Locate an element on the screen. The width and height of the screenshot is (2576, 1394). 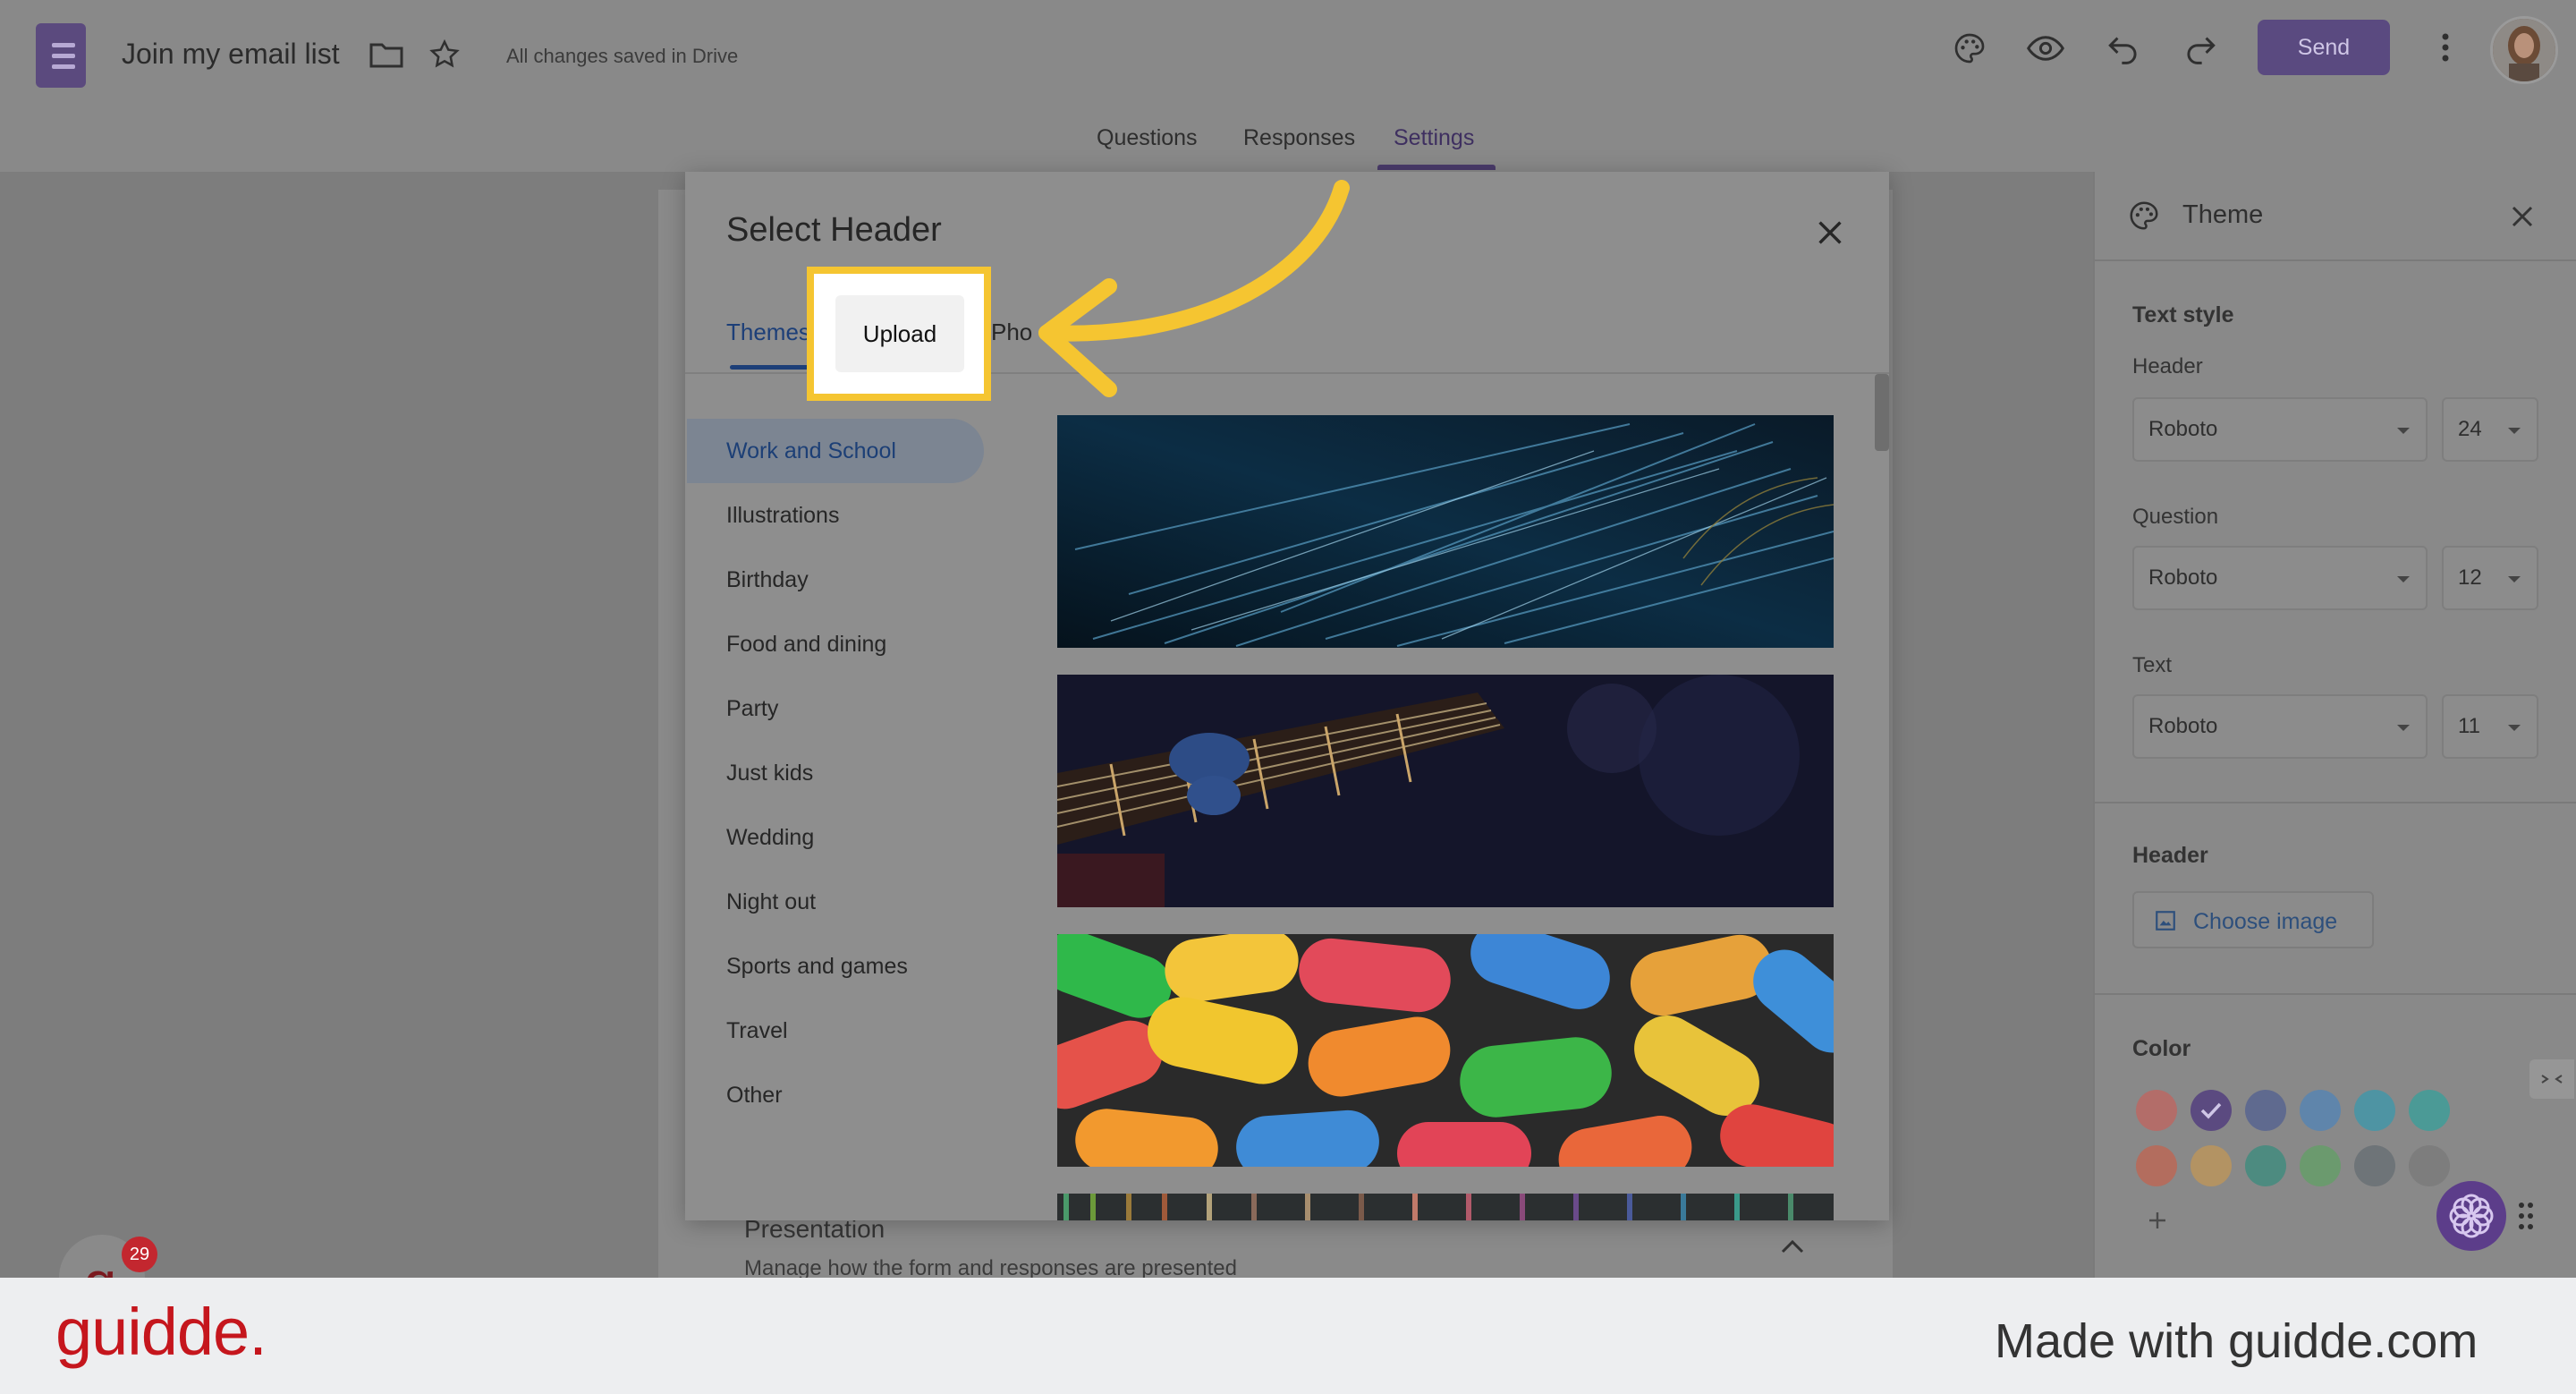
question-font-value: Roboto is located at coordinates (2183, 577).